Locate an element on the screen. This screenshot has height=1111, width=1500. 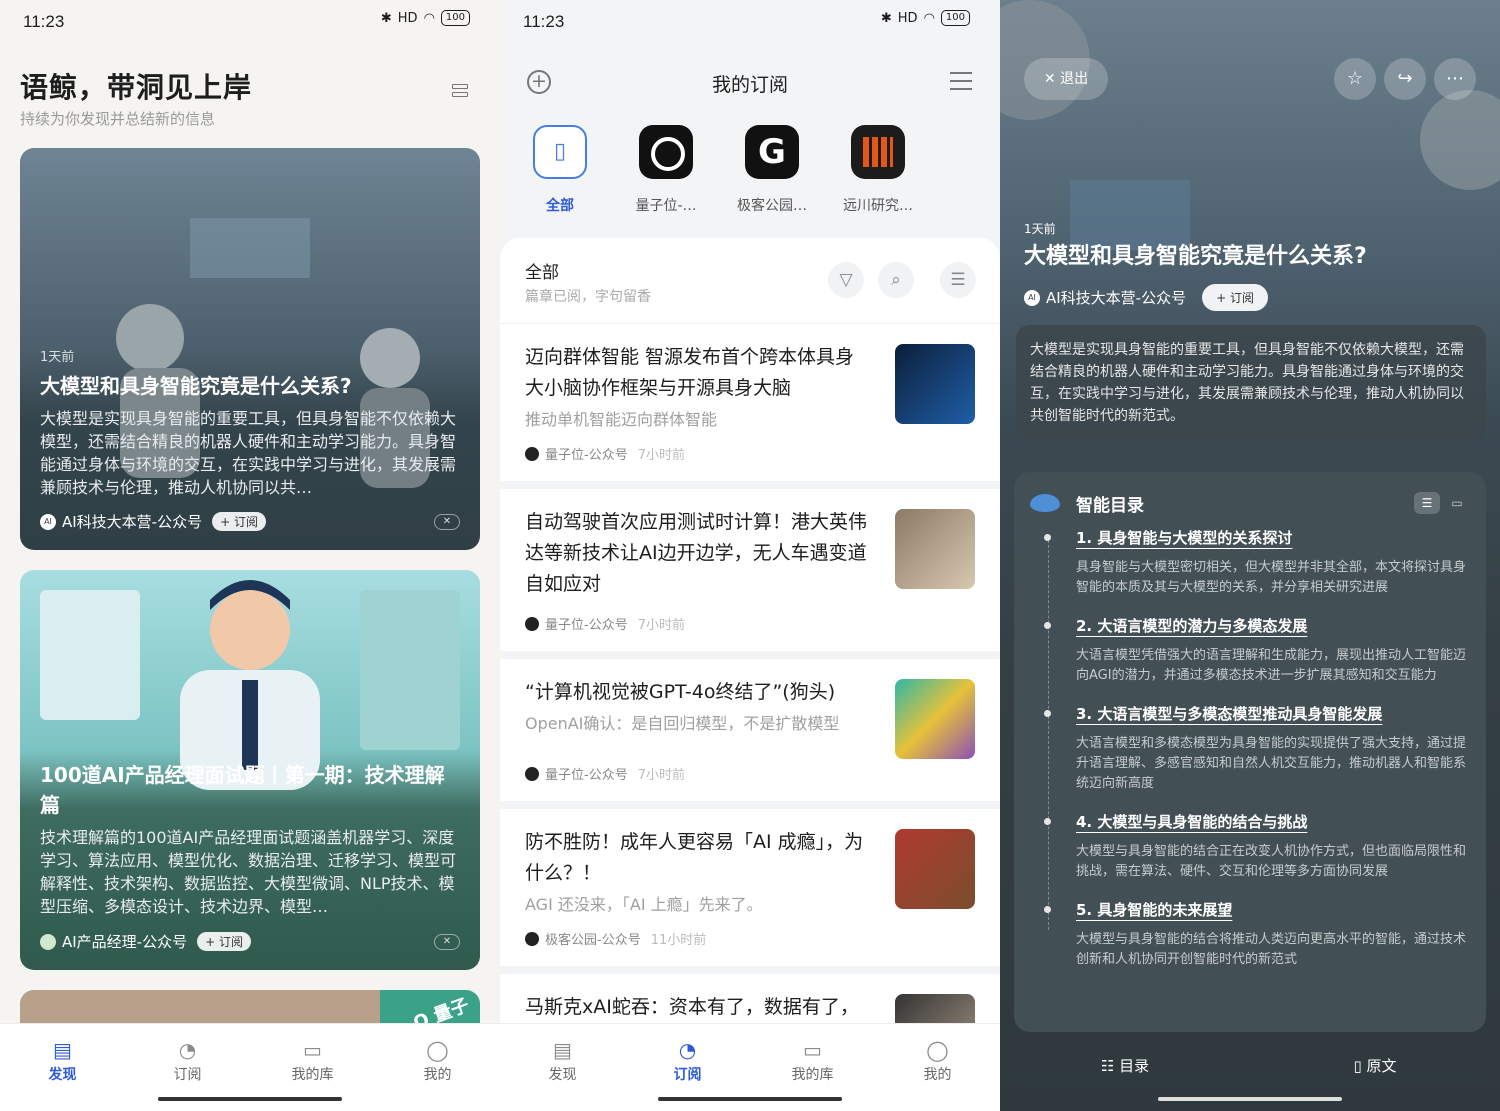
feed-title: 全部 is located at coordinates (542, 273).